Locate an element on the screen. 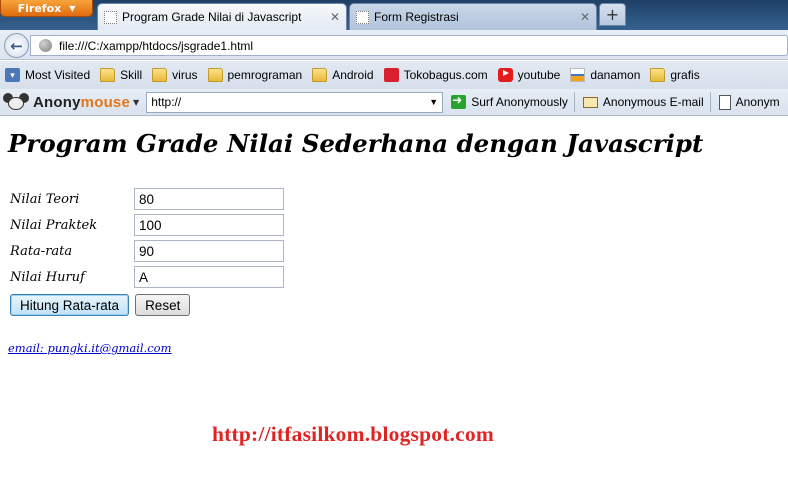 Image resolution: width=788 pixels, height=502 pixels. form-row-nilai-praktek: Nilai Praktek is located at coordinates (147, 225).